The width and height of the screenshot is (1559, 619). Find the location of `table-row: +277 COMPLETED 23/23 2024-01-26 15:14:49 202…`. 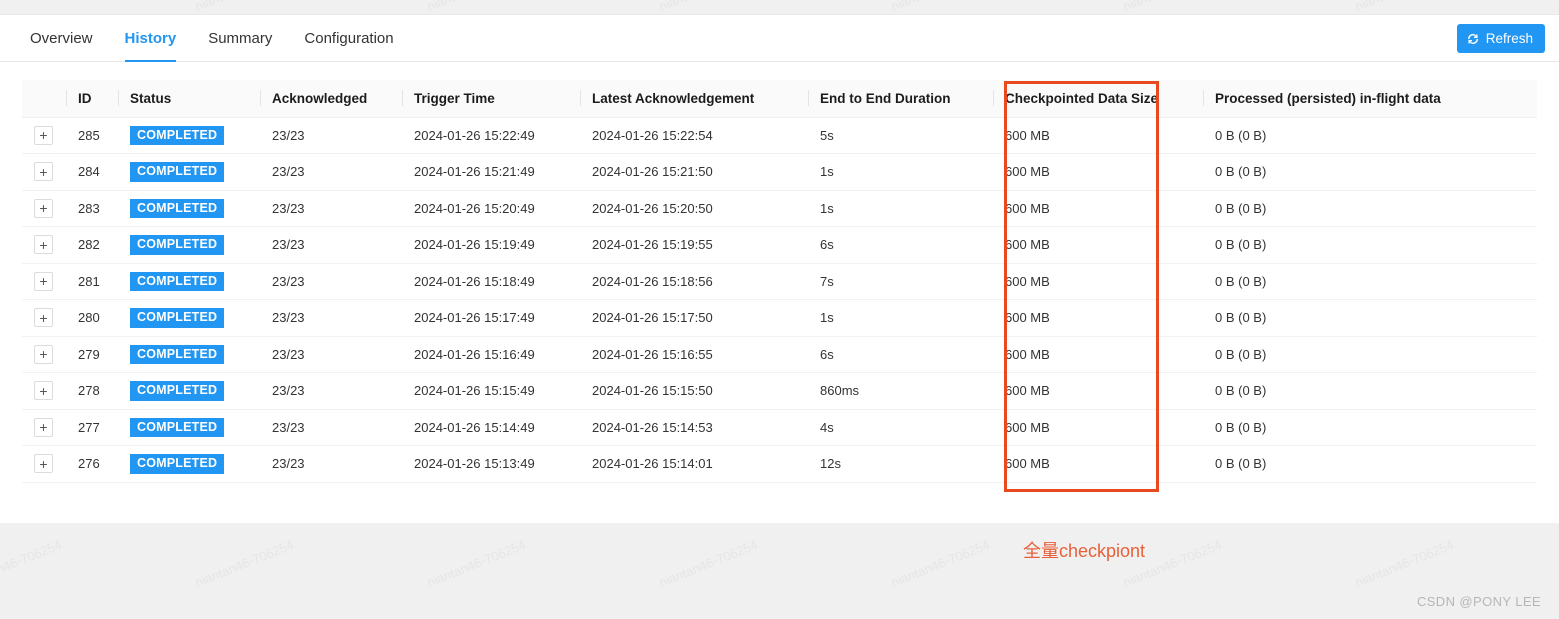

table-row: +277 COMPLETED 23/23 2024-01-26 15:14:49 202… is located at coordinates (779, 427).